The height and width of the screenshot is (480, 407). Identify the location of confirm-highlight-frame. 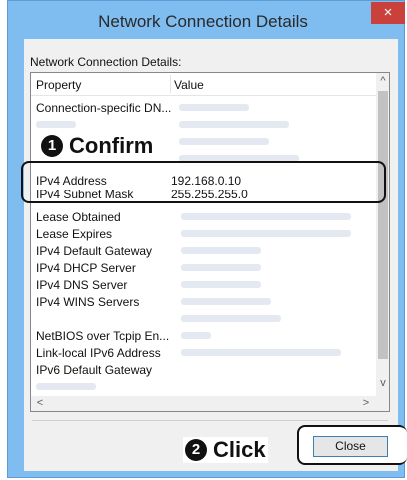
(203, 182).